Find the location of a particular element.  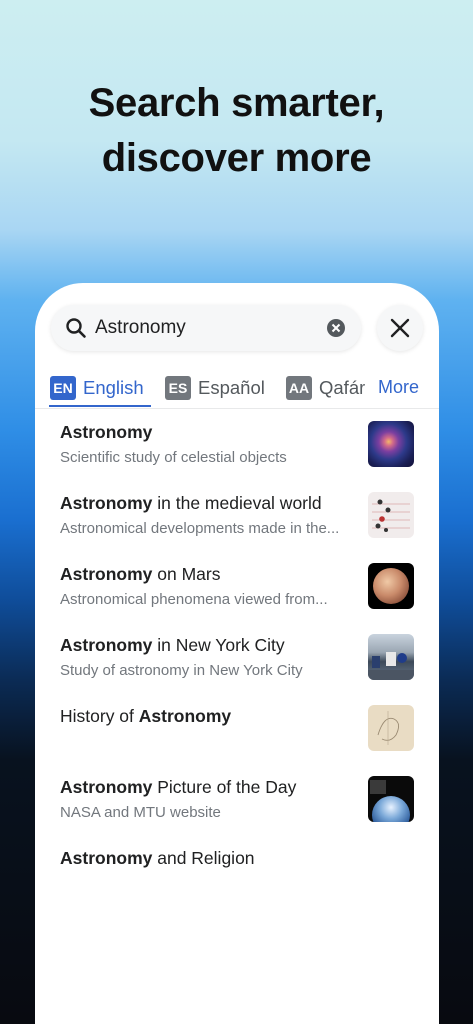

result-item: History of Astronomy is located at coordinates (237, 733).